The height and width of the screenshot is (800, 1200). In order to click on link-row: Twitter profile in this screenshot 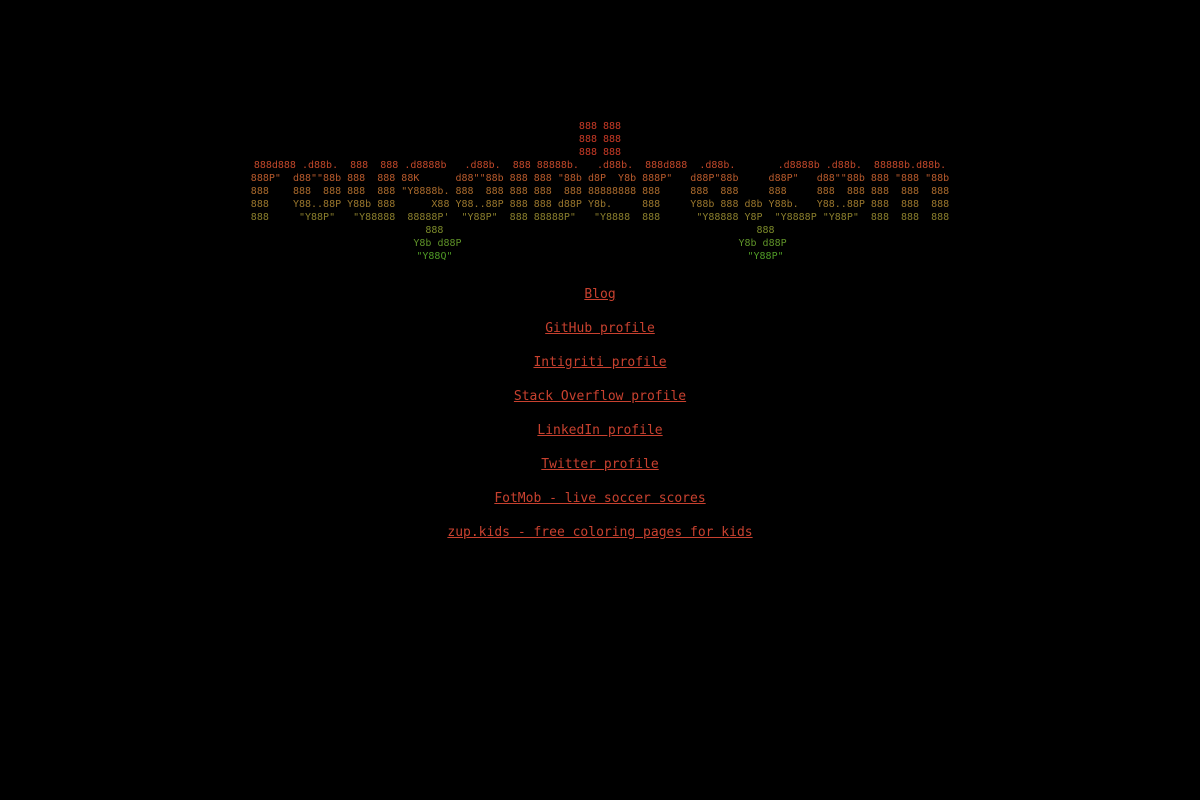, I will do `click(600, 471)`.